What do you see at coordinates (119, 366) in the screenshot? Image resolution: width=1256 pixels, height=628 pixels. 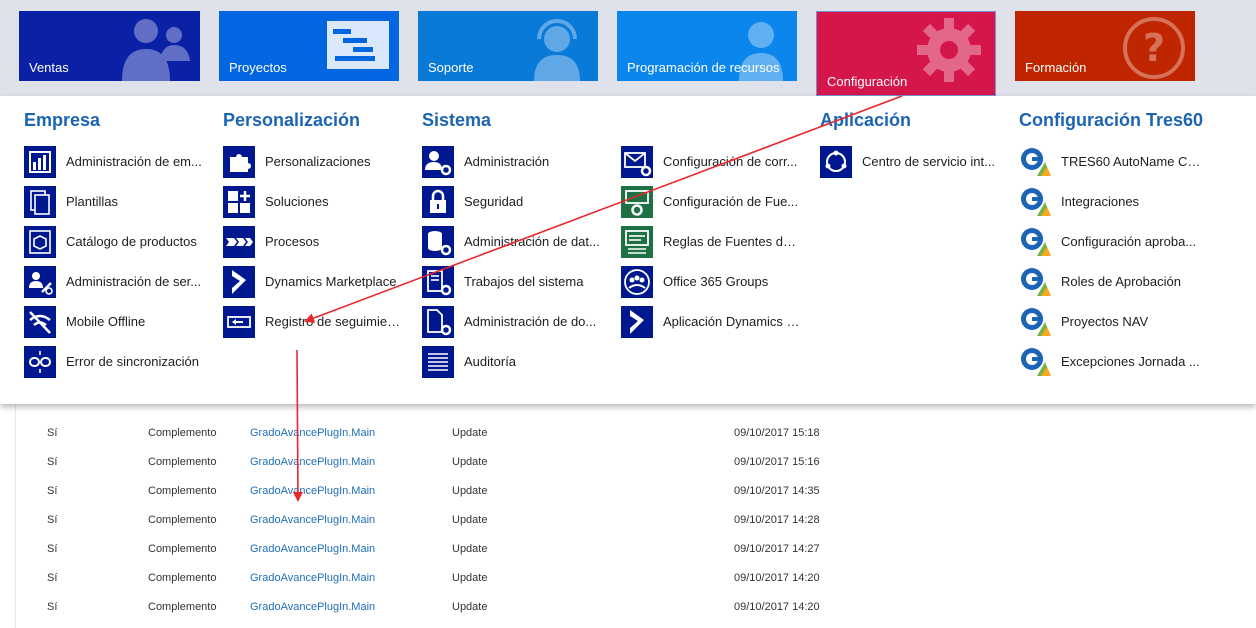 I see `menu-item-error-sincronizacion: Error de sincronización` at bounding box center [119, 366].